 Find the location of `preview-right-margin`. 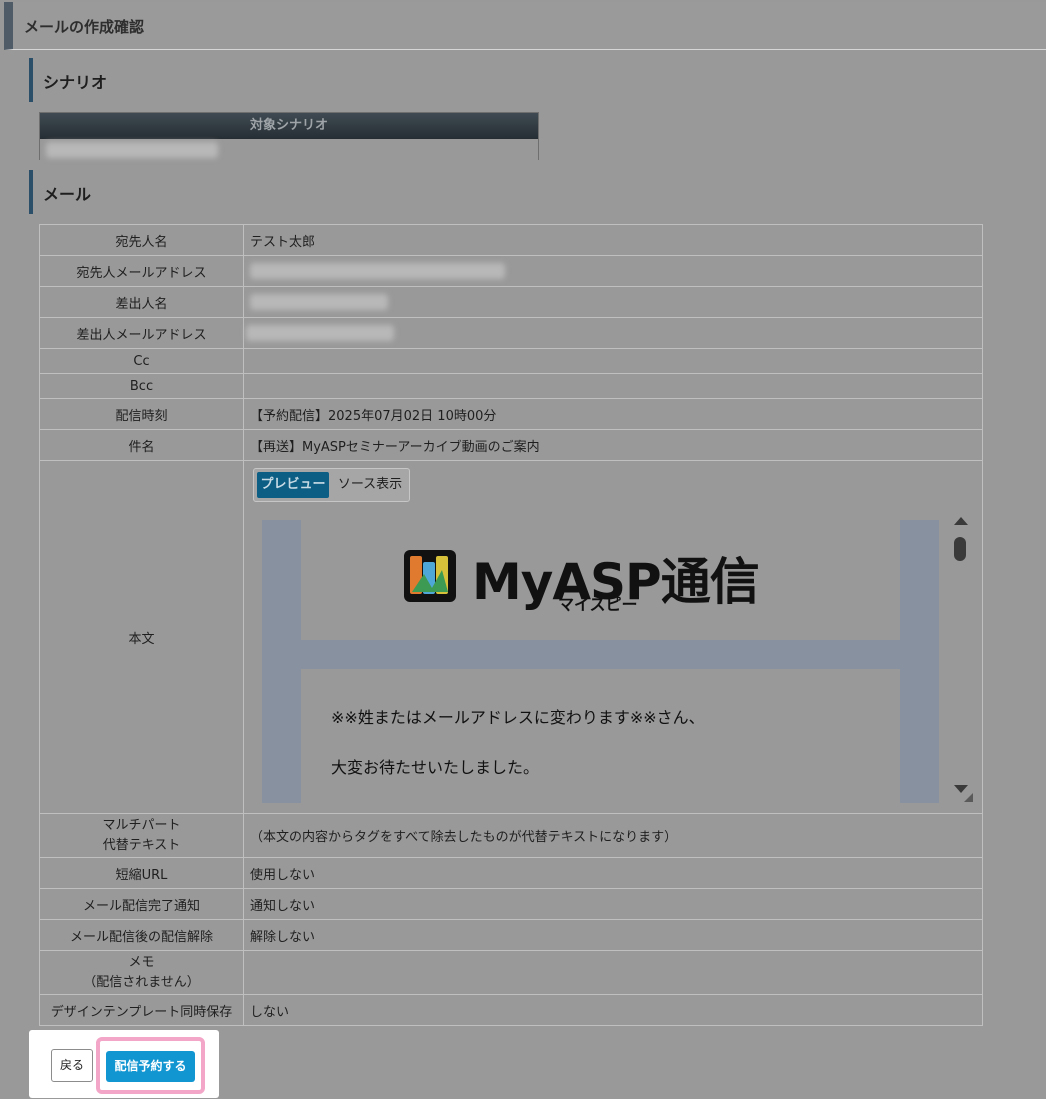

preview-right-margin is located at coordinates (919, 661).